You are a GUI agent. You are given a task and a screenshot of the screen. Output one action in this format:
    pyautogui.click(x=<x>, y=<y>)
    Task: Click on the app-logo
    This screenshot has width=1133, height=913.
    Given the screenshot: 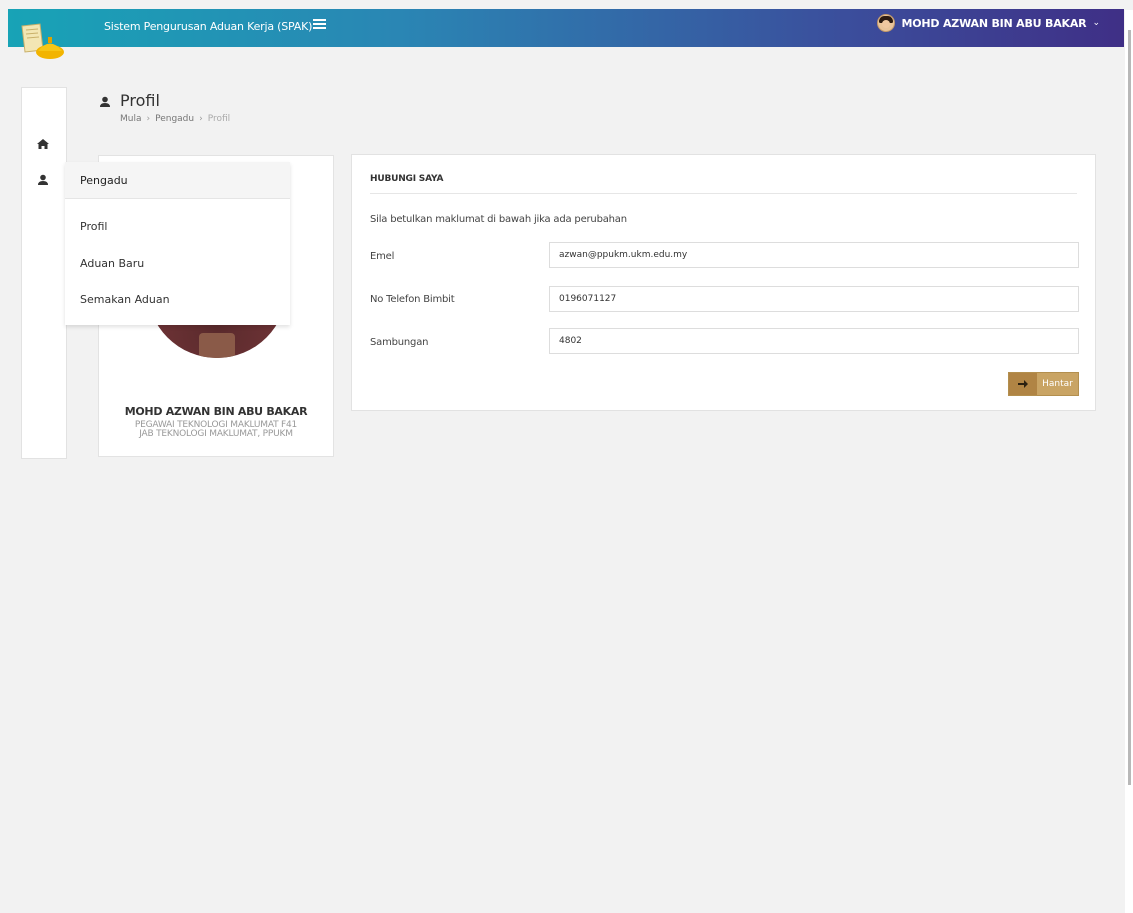 What is the action you would take?
    pyautogui.click(x=41, y=41)
    